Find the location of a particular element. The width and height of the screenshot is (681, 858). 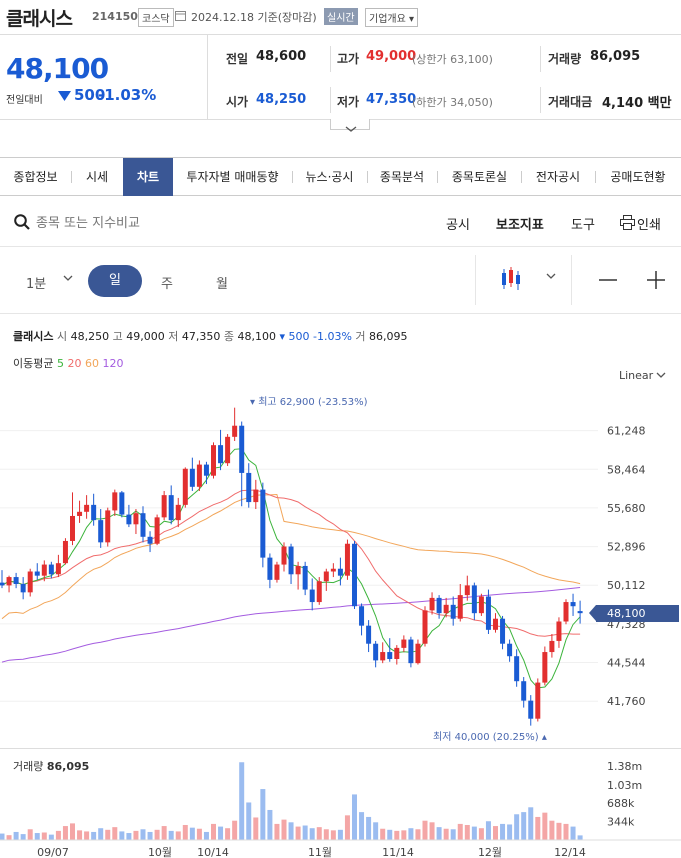

x-tick-label: 12월 is located at coordinates (490, 852).